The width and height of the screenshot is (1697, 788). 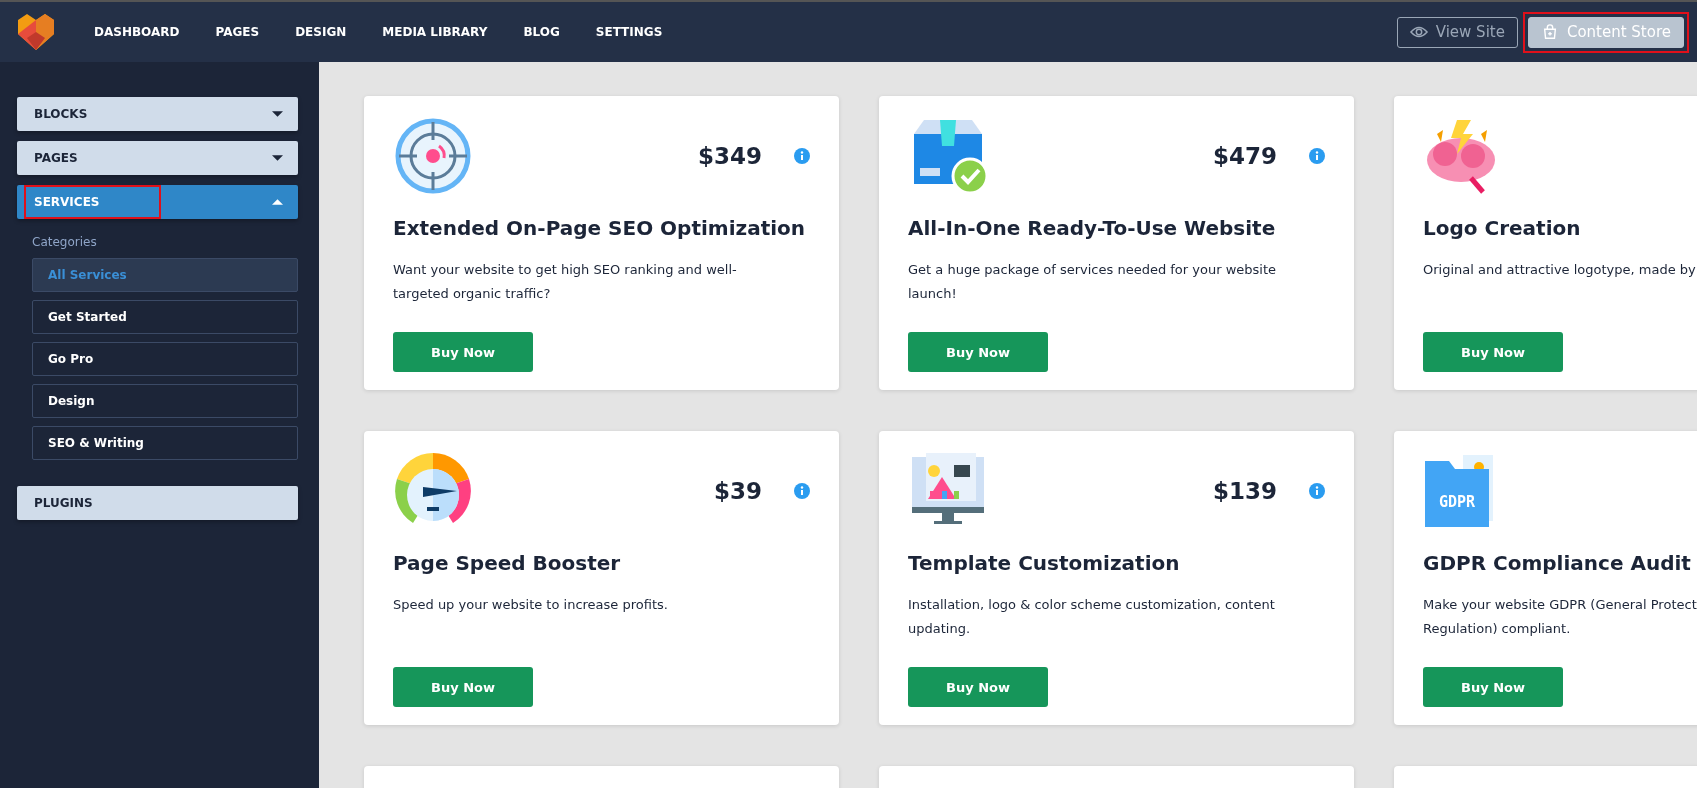 What do you see at coordinates (157, 158) in the screenshot?
I see `sidebar-section-button: PAGES` at bounding box center [157, 158].